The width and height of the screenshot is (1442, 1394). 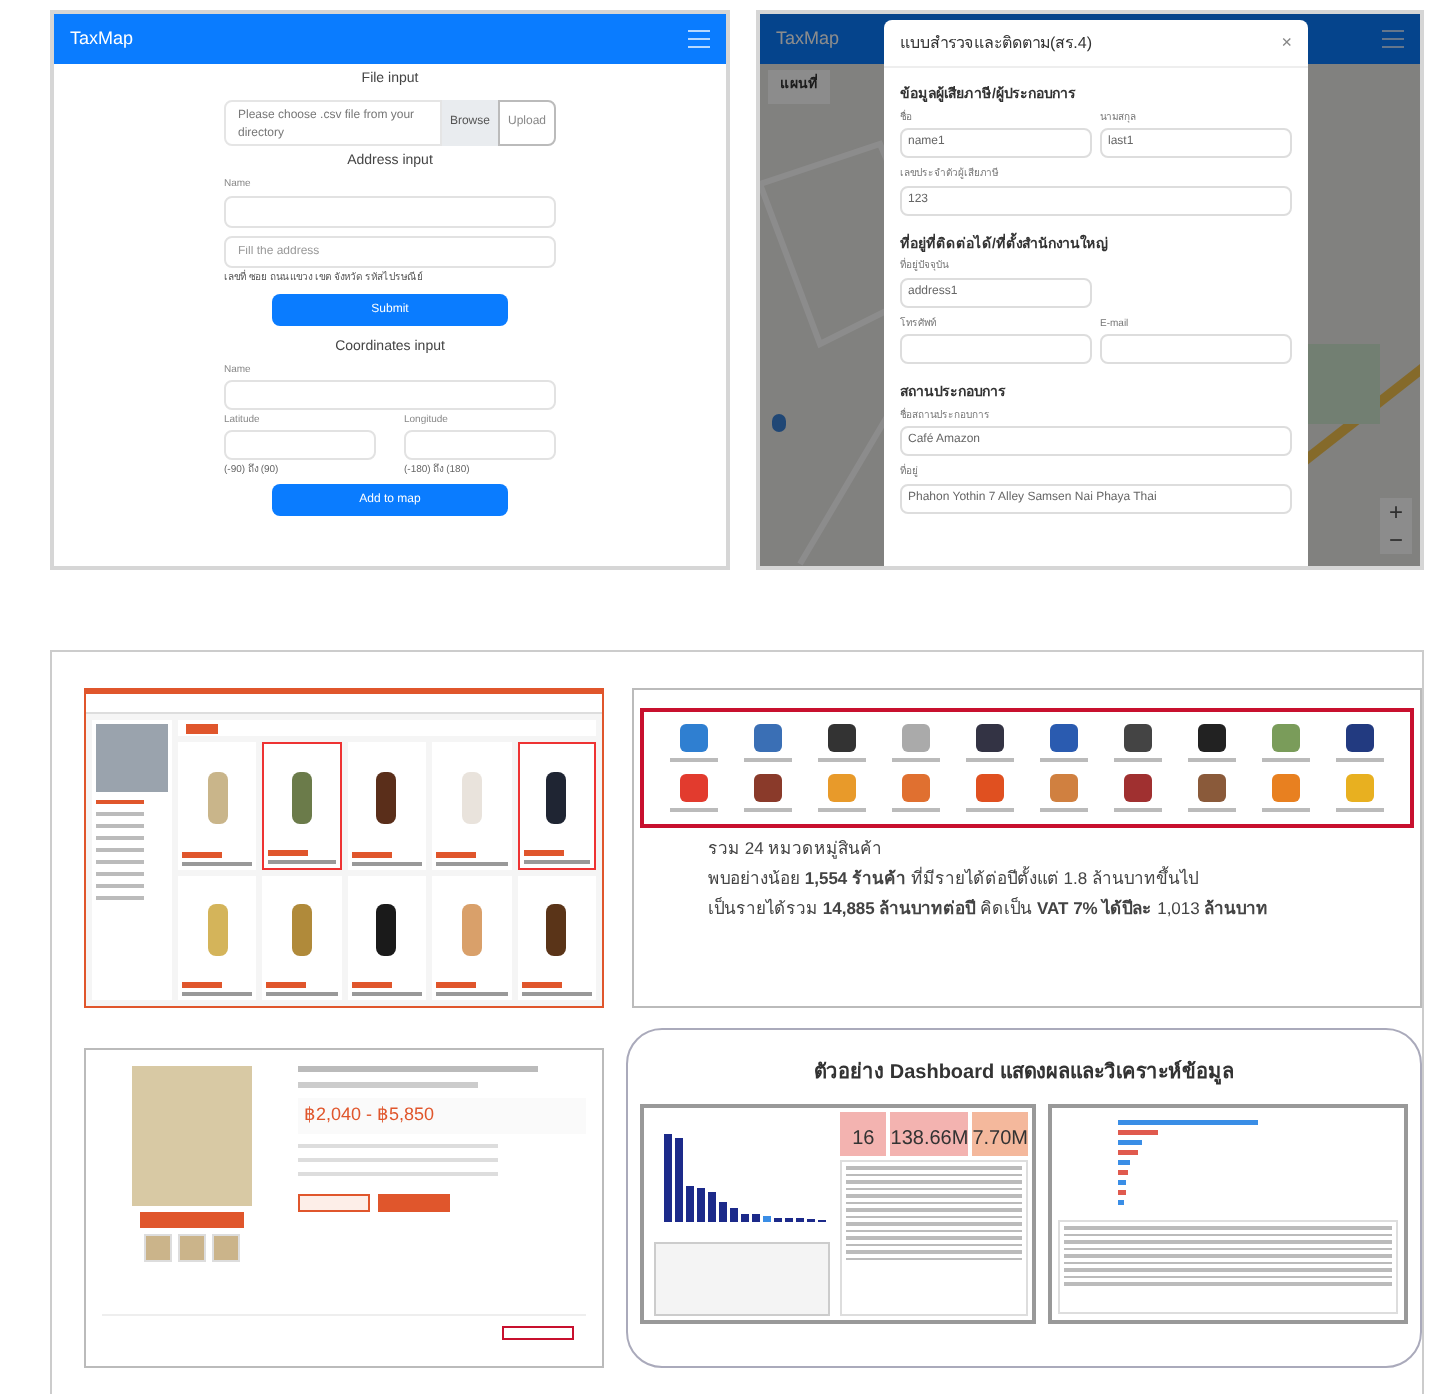 What do you see at coordinates (538, 1333) in the screenshot?
I see `highlight-box` at bounding box center [538, 1333].